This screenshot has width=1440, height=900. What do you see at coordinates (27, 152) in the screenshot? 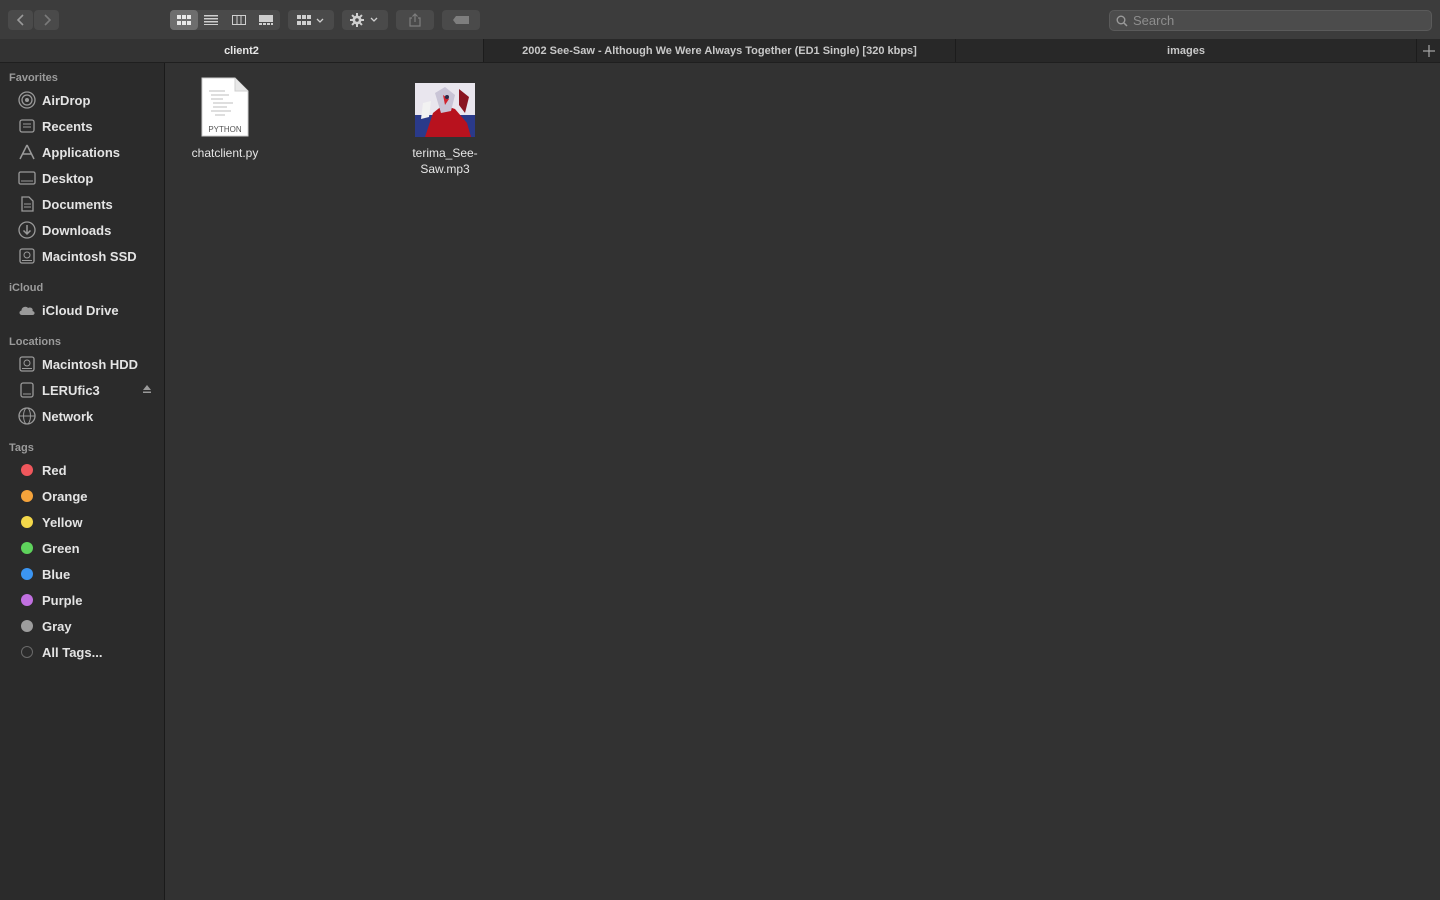
I see `applications-icon` at bounding box center [27, 152].